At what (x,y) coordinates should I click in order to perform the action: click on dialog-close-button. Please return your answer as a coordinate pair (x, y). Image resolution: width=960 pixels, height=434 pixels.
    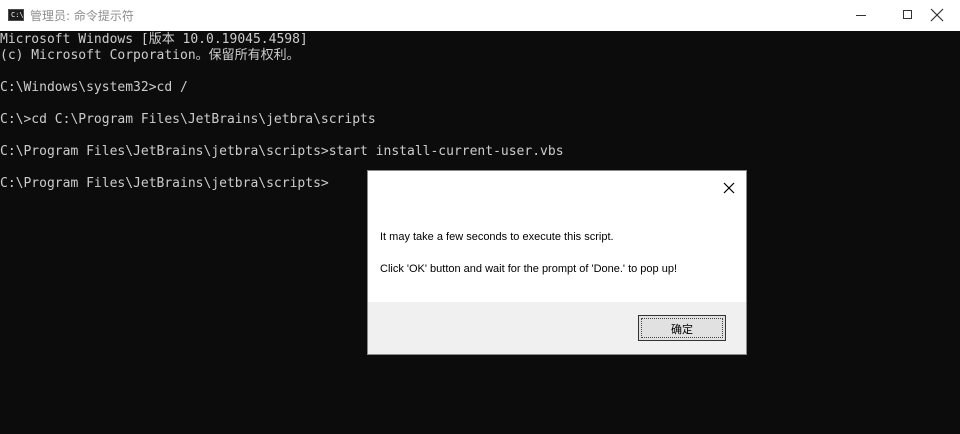
    Looking at the image, I should click on (729, 188).